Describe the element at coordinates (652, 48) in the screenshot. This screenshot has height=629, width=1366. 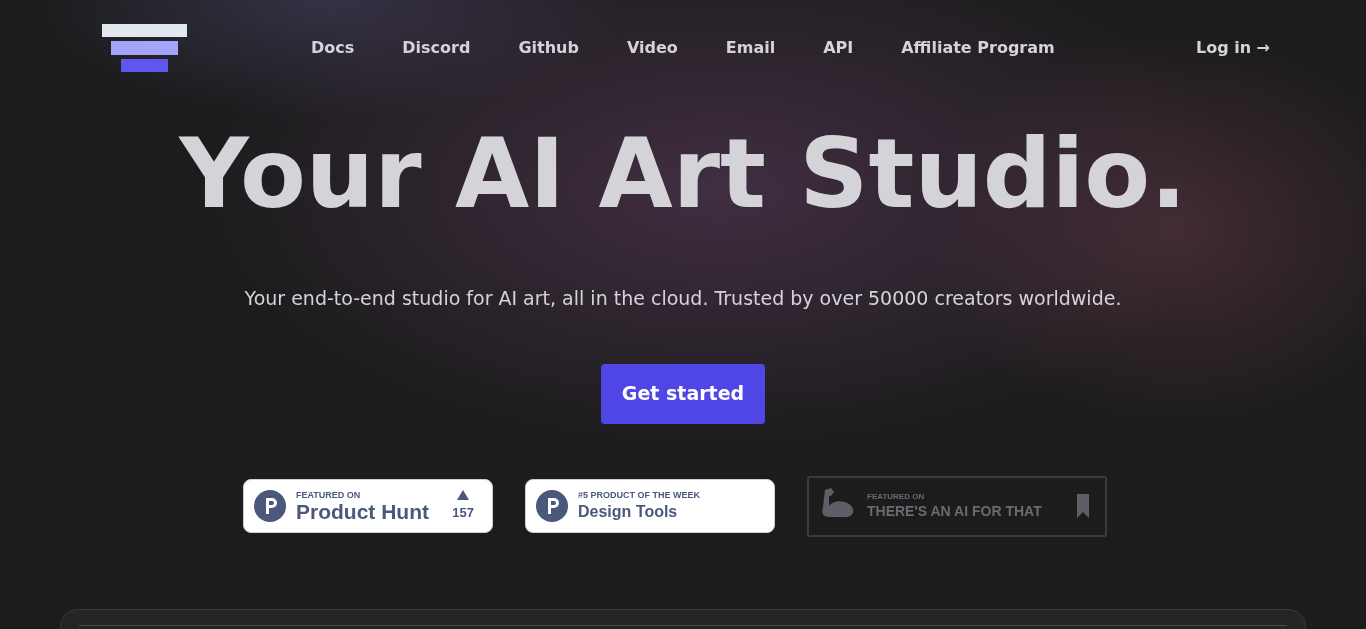
I see `nav-link: Video` at that location.